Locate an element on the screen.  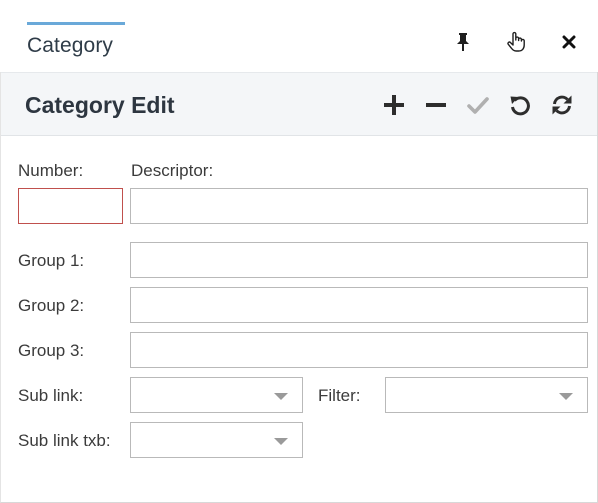
filter-label: Filter: is located at coordinates (339, 395).